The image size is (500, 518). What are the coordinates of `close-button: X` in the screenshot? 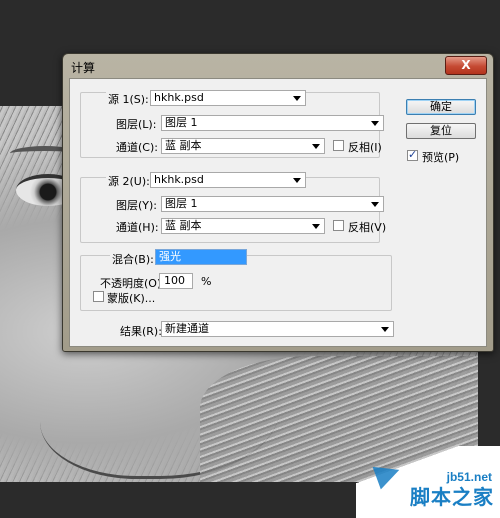 It's located at (466, 65).